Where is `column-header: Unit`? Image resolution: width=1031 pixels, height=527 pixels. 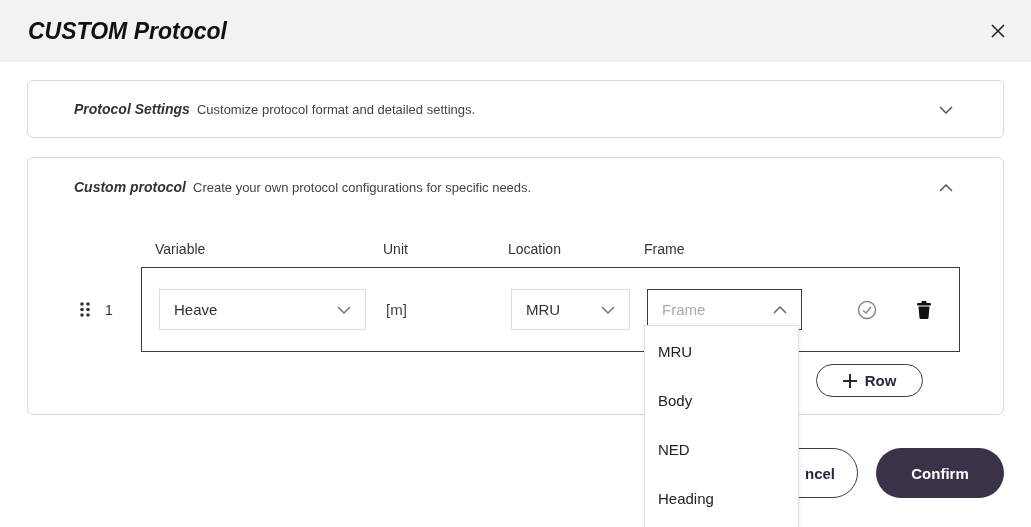 column-header: Unit is located at coordinates (396, 249).